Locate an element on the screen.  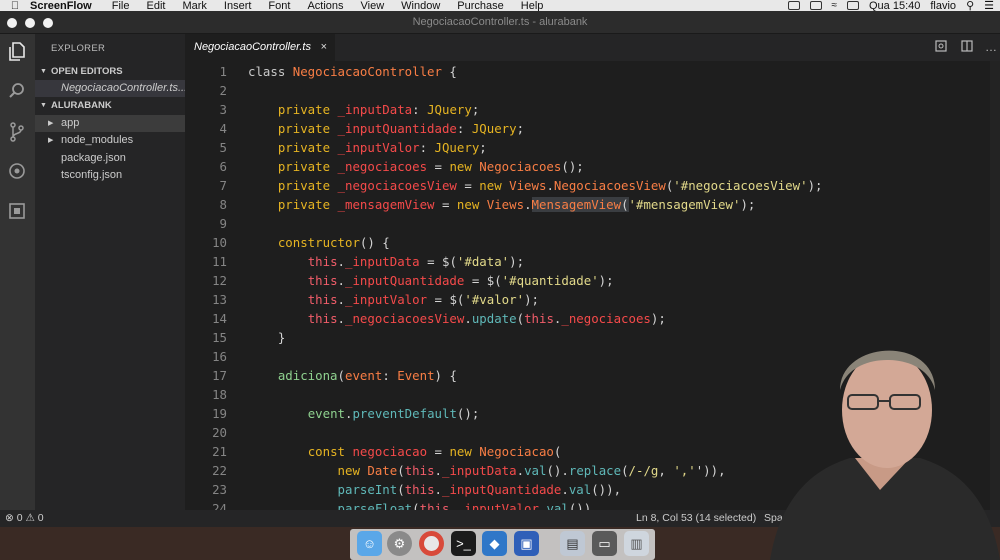
source-control-icon is located at coordinates (17, 133).